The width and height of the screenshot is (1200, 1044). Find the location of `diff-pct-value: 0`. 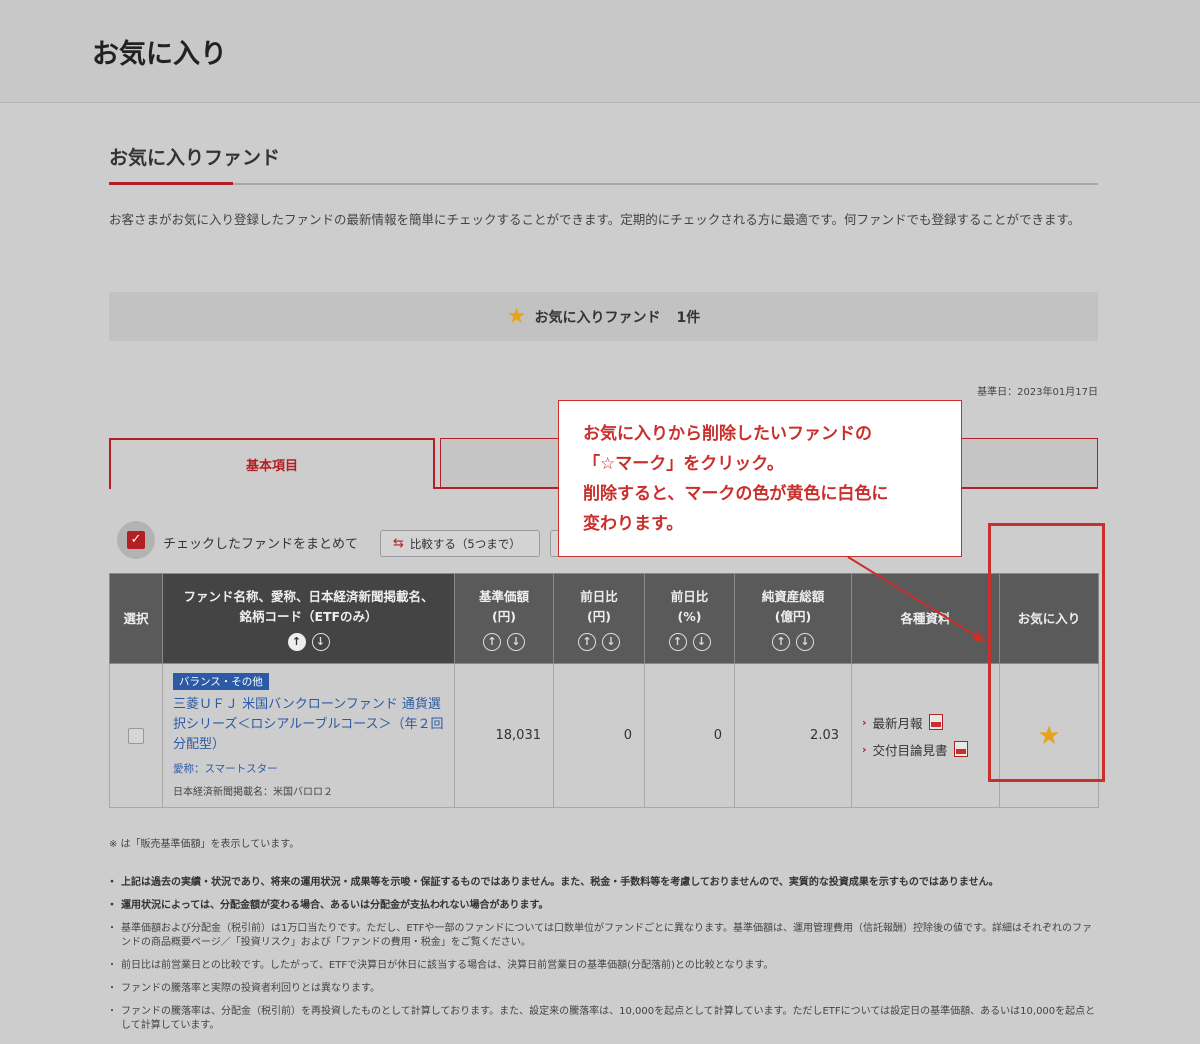

diff-pct-value: 0 is located at coordinates (689, 735).